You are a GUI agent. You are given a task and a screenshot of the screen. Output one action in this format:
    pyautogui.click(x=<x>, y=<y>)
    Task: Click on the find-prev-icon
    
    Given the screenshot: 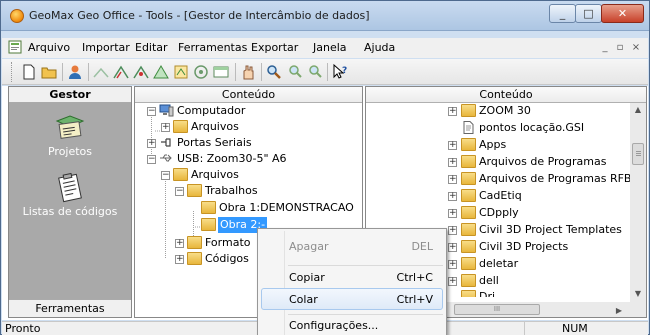 What is the action you would take?
    pyautogui.click(x=294, y=72)
    